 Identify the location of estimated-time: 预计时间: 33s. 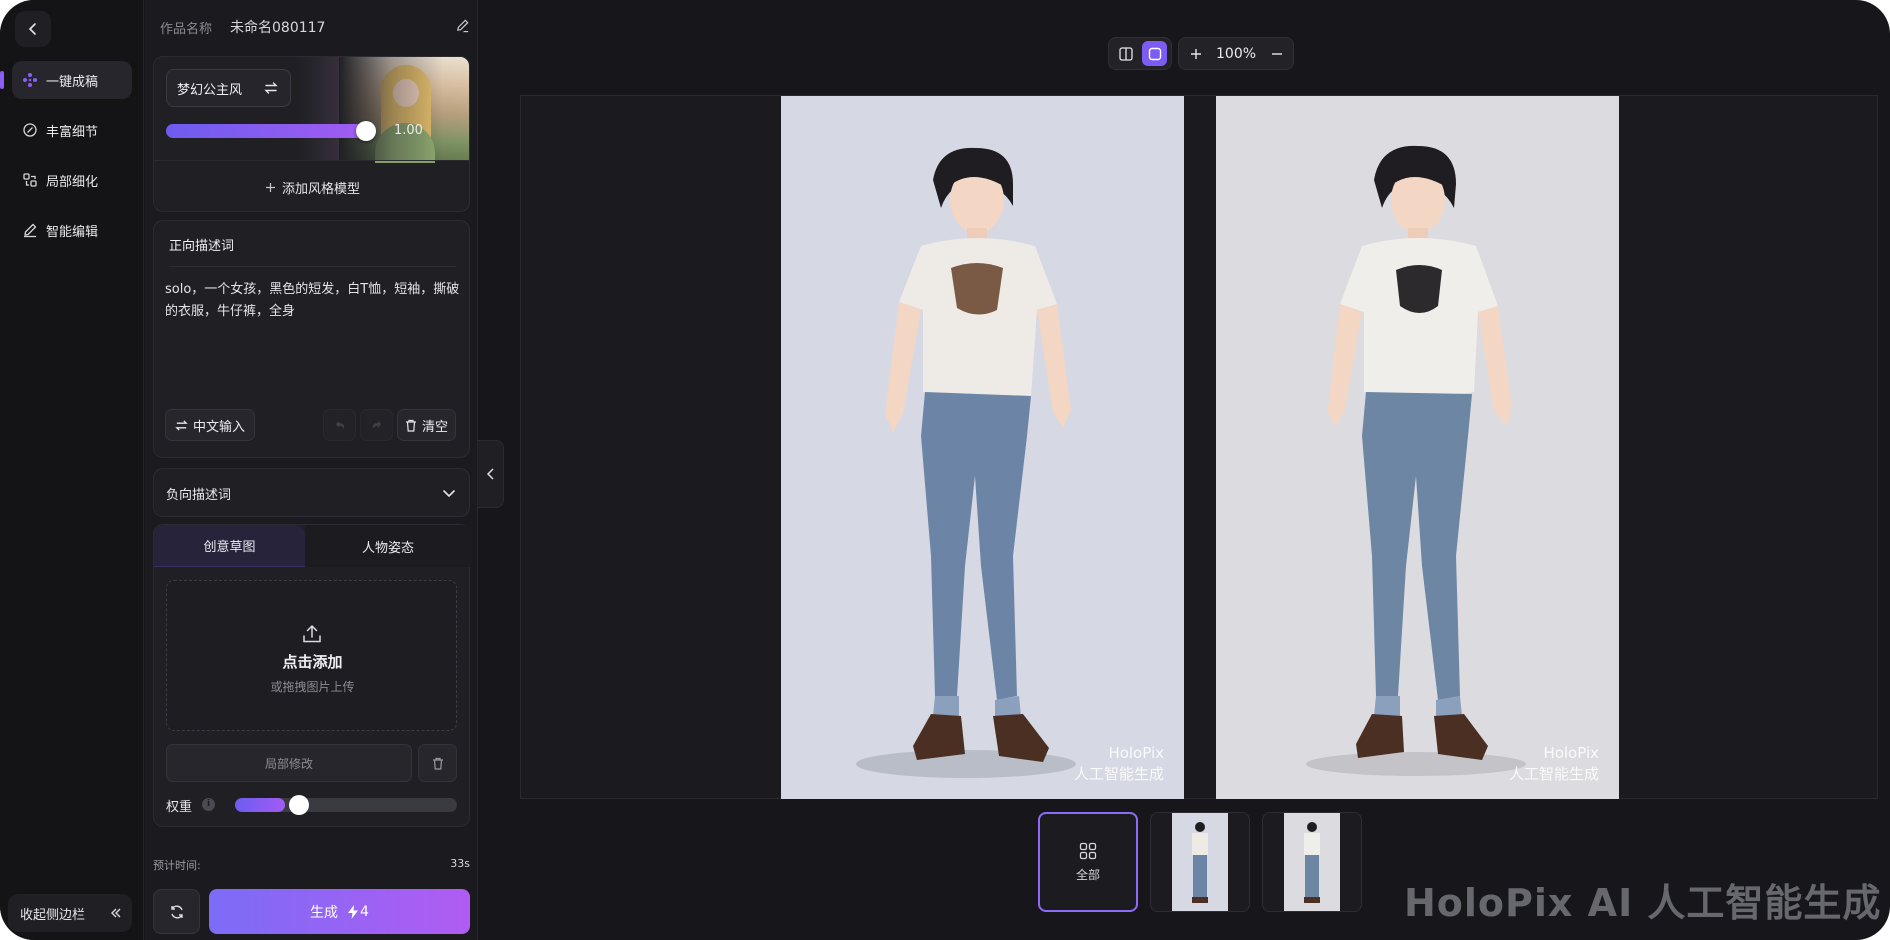
(311, 865).